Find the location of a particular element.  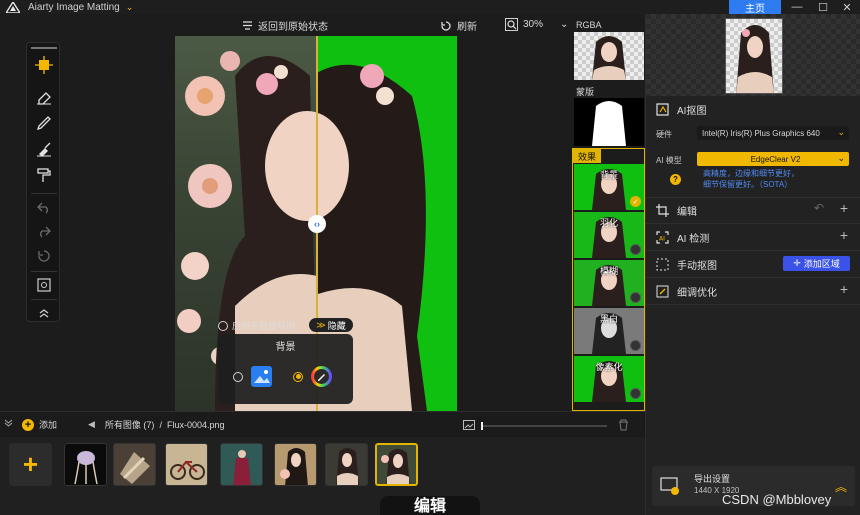

model-description-line2: 细节保留更好。（SOTA） is located at coordinates (748, 184).